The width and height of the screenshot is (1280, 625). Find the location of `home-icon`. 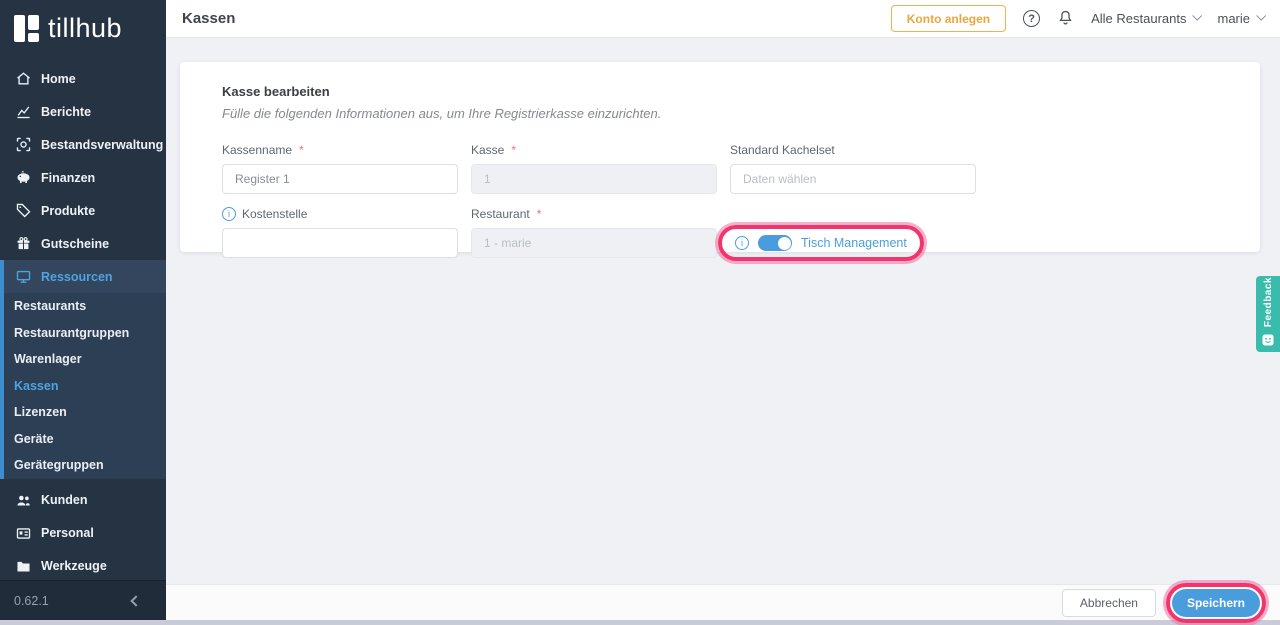

home-icon is located at coordinates (23, 79).